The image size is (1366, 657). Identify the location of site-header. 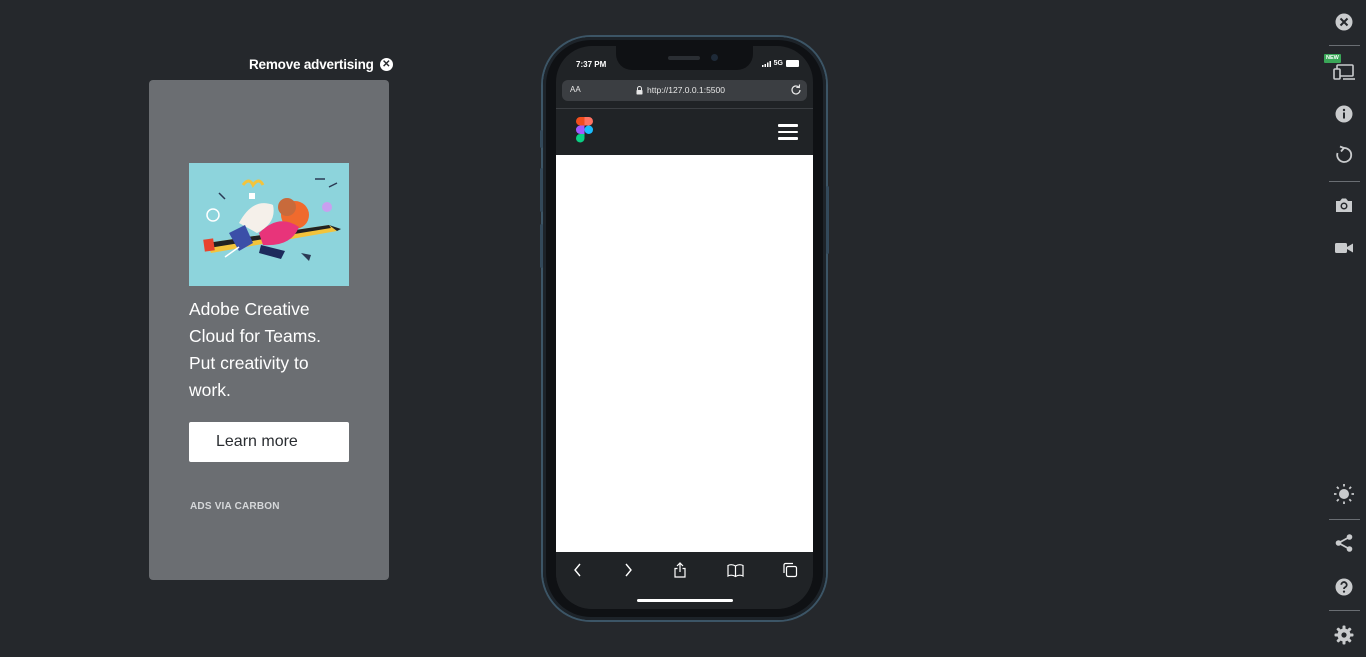
(684, 132).